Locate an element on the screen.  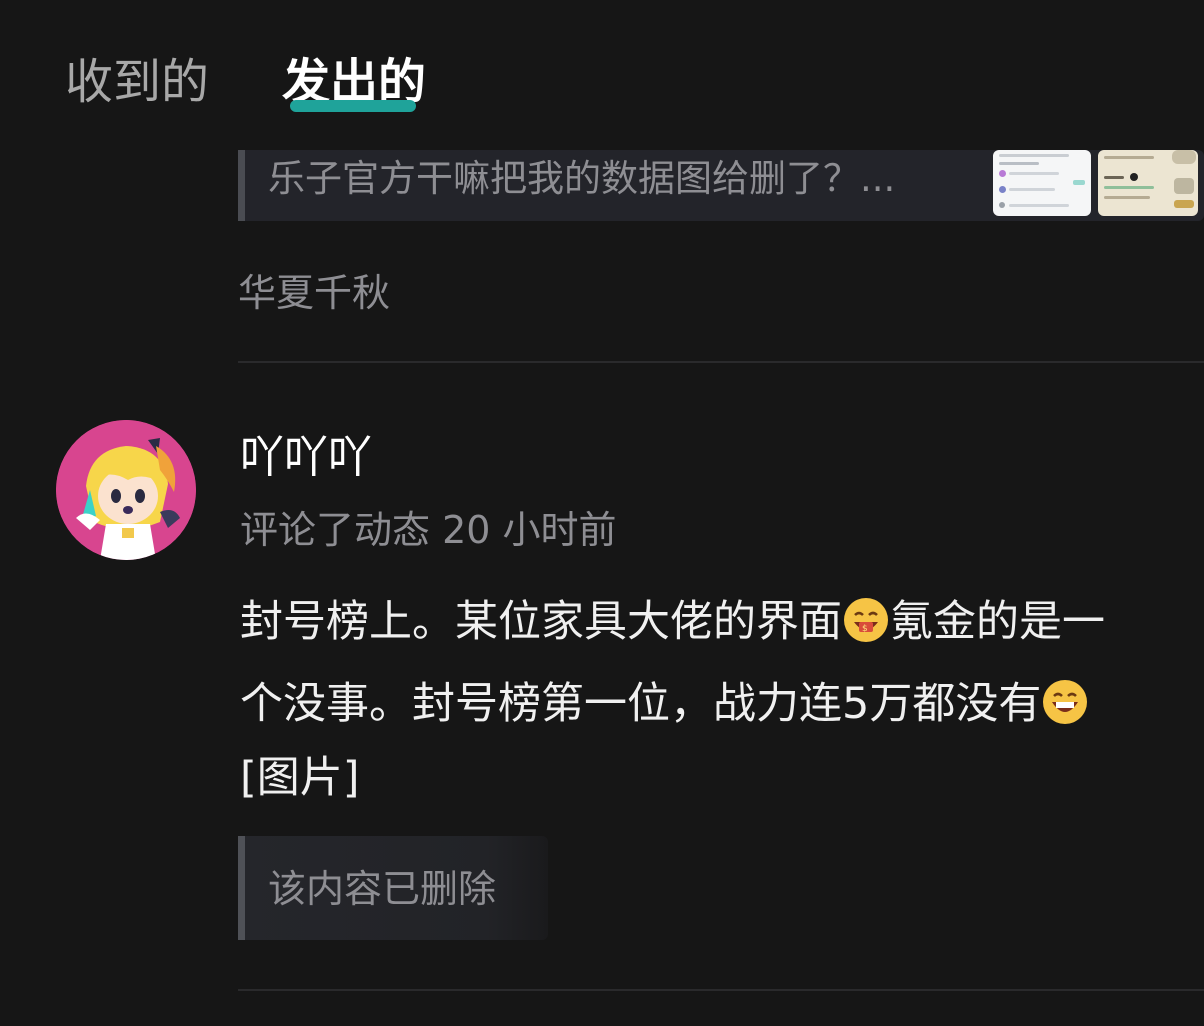
avatar-character-icon is located at coordinates (126, 490).